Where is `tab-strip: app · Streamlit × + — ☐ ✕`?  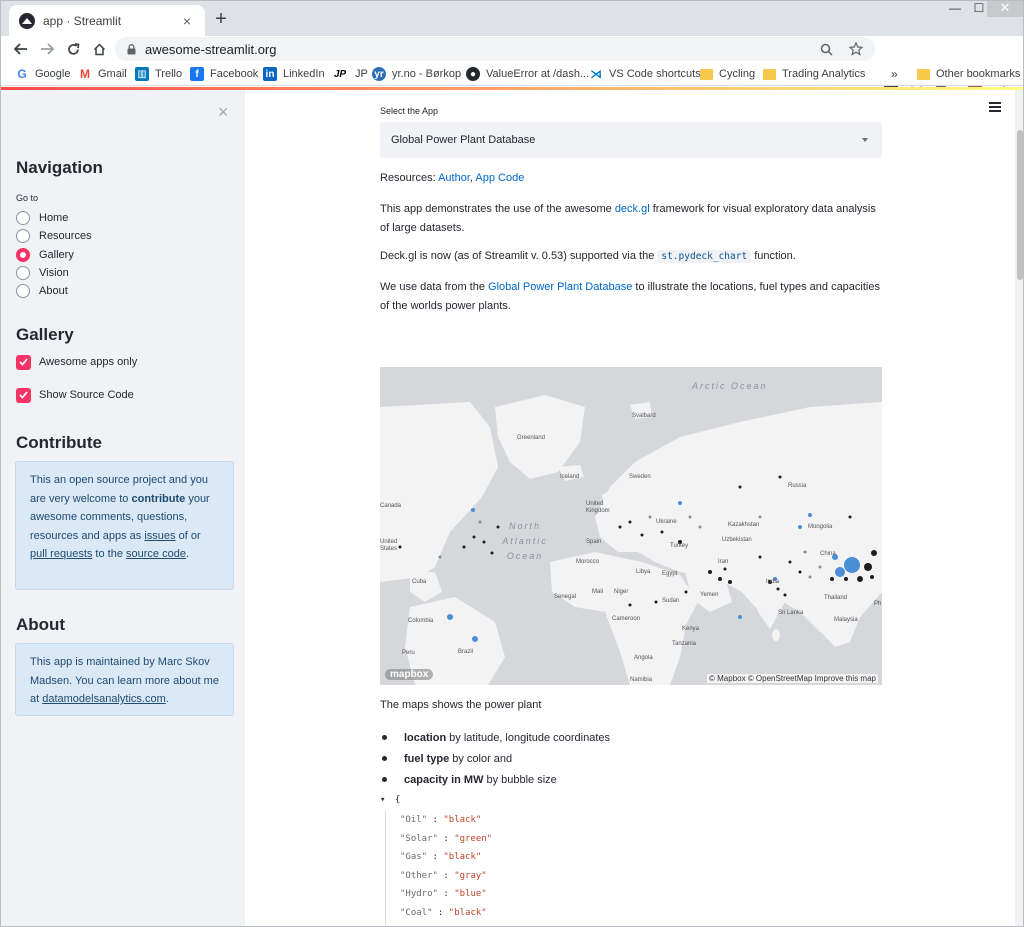 tab-strip: app · Streamlit × + — ☐ ✕ is located at coordinates (512, 18).